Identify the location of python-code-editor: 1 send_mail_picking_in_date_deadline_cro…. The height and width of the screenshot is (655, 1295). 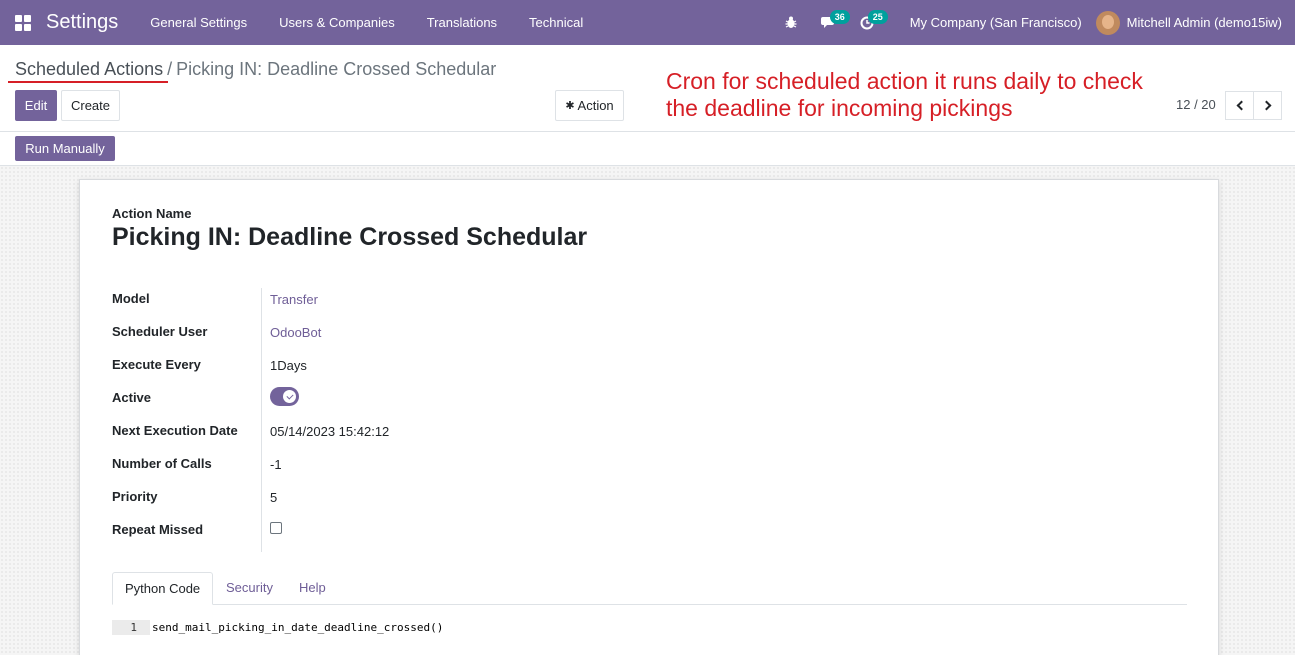
(649, 627).